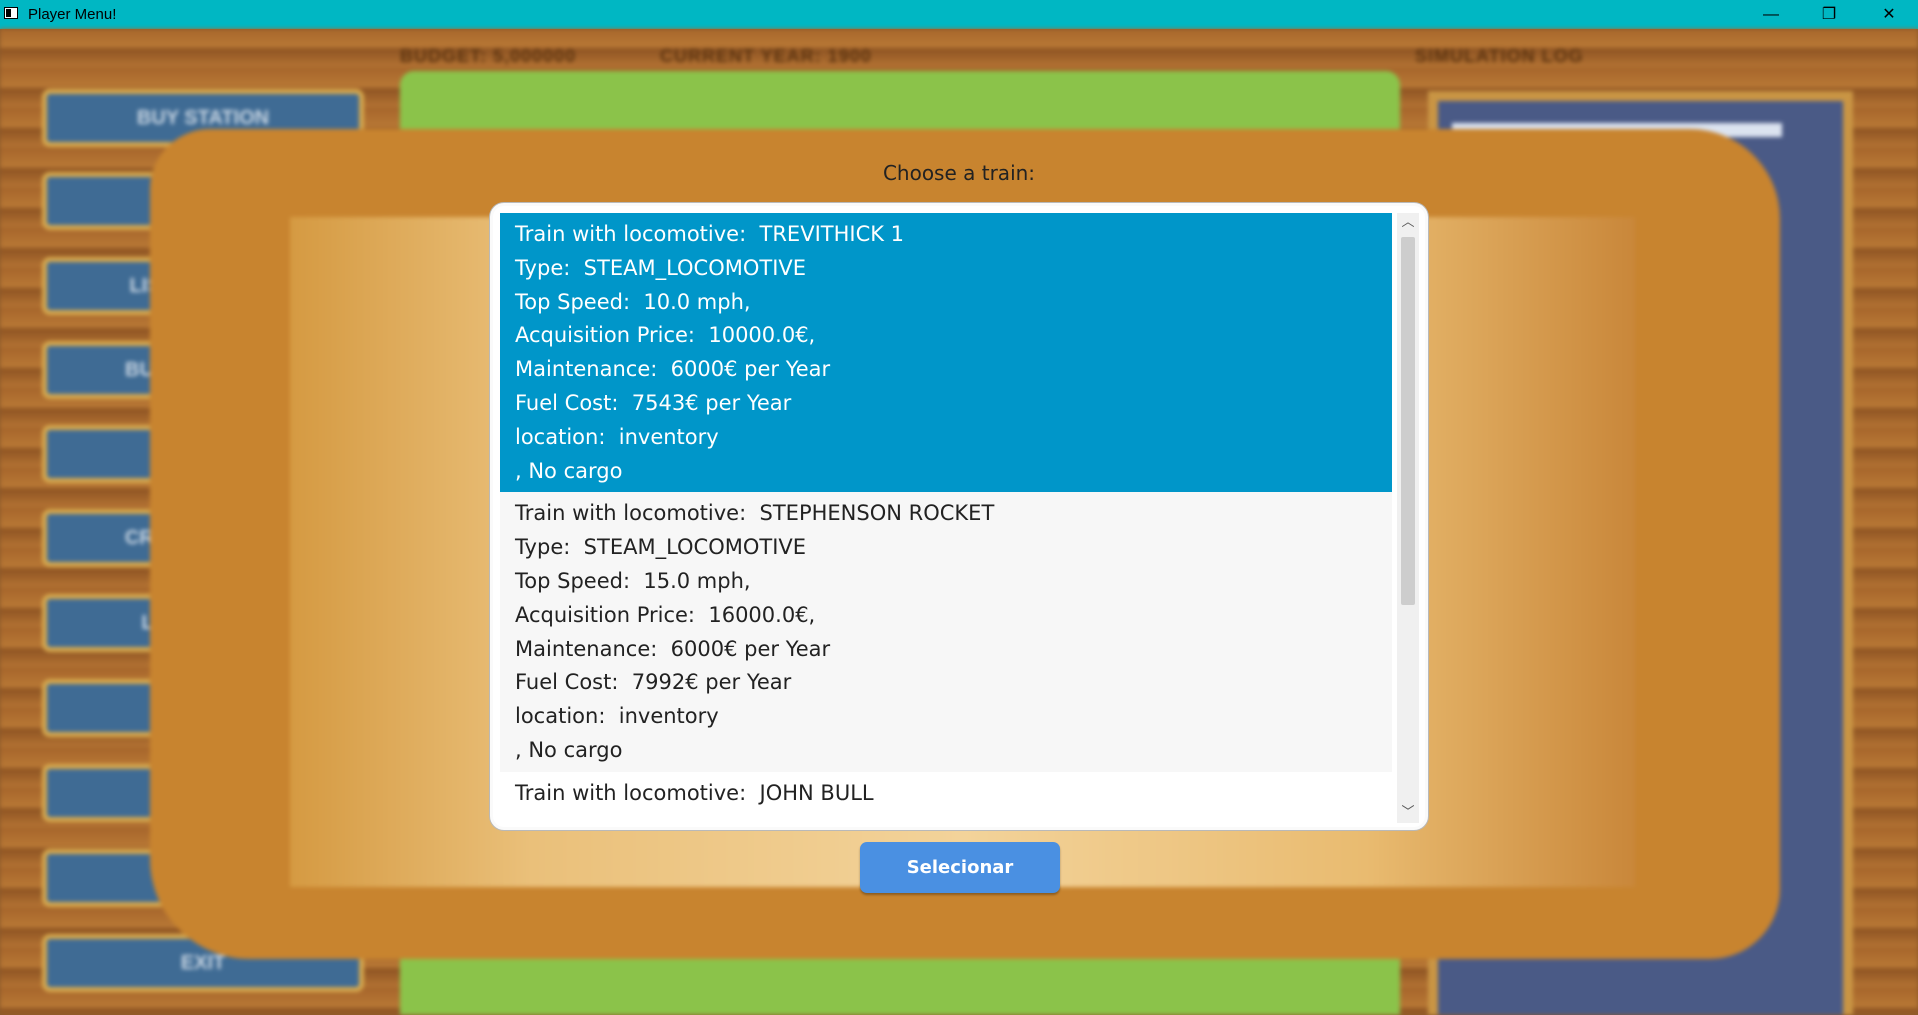 The width and height of the screenshot is (1918, 1015). I want to click on budget-label: BUDGET: 5,000000, so click(488, 56).